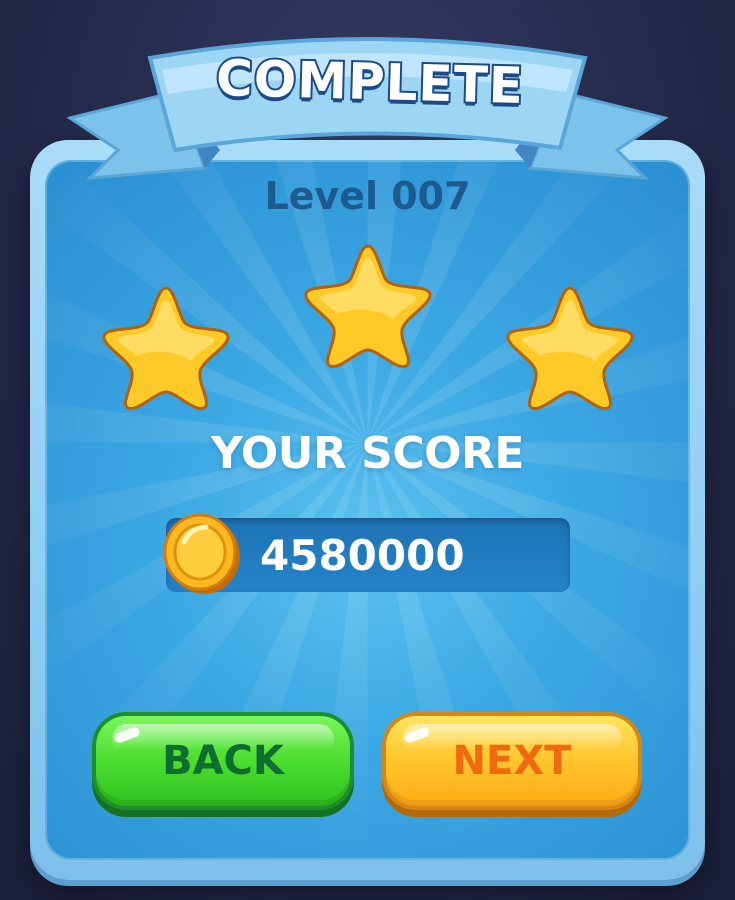 The width and height of the screenshot is (735, 900). Describe the element at coordinates (202, 556) in the screenshot. I see `coin-icon` at that location.